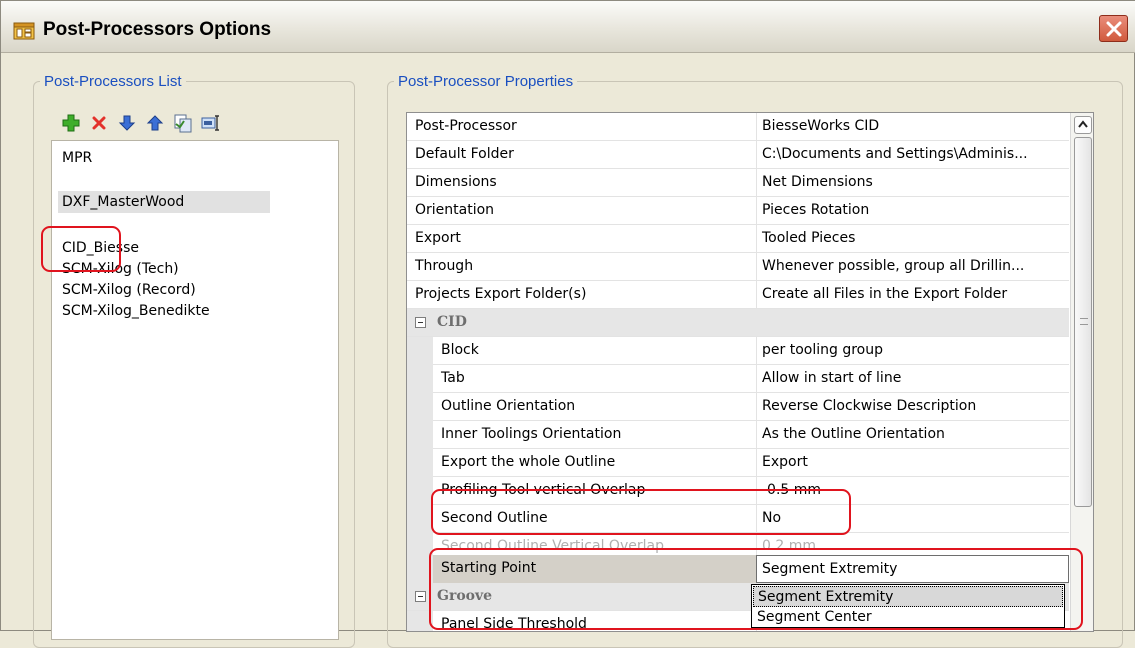  I want to click on property-value: Net Dimensions, so click(912, 183).